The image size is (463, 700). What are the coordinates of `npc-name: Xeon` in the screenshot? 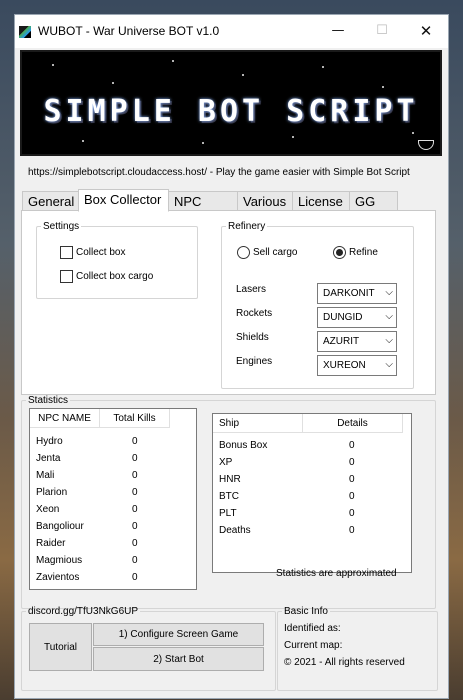 It's located at (48, 509).